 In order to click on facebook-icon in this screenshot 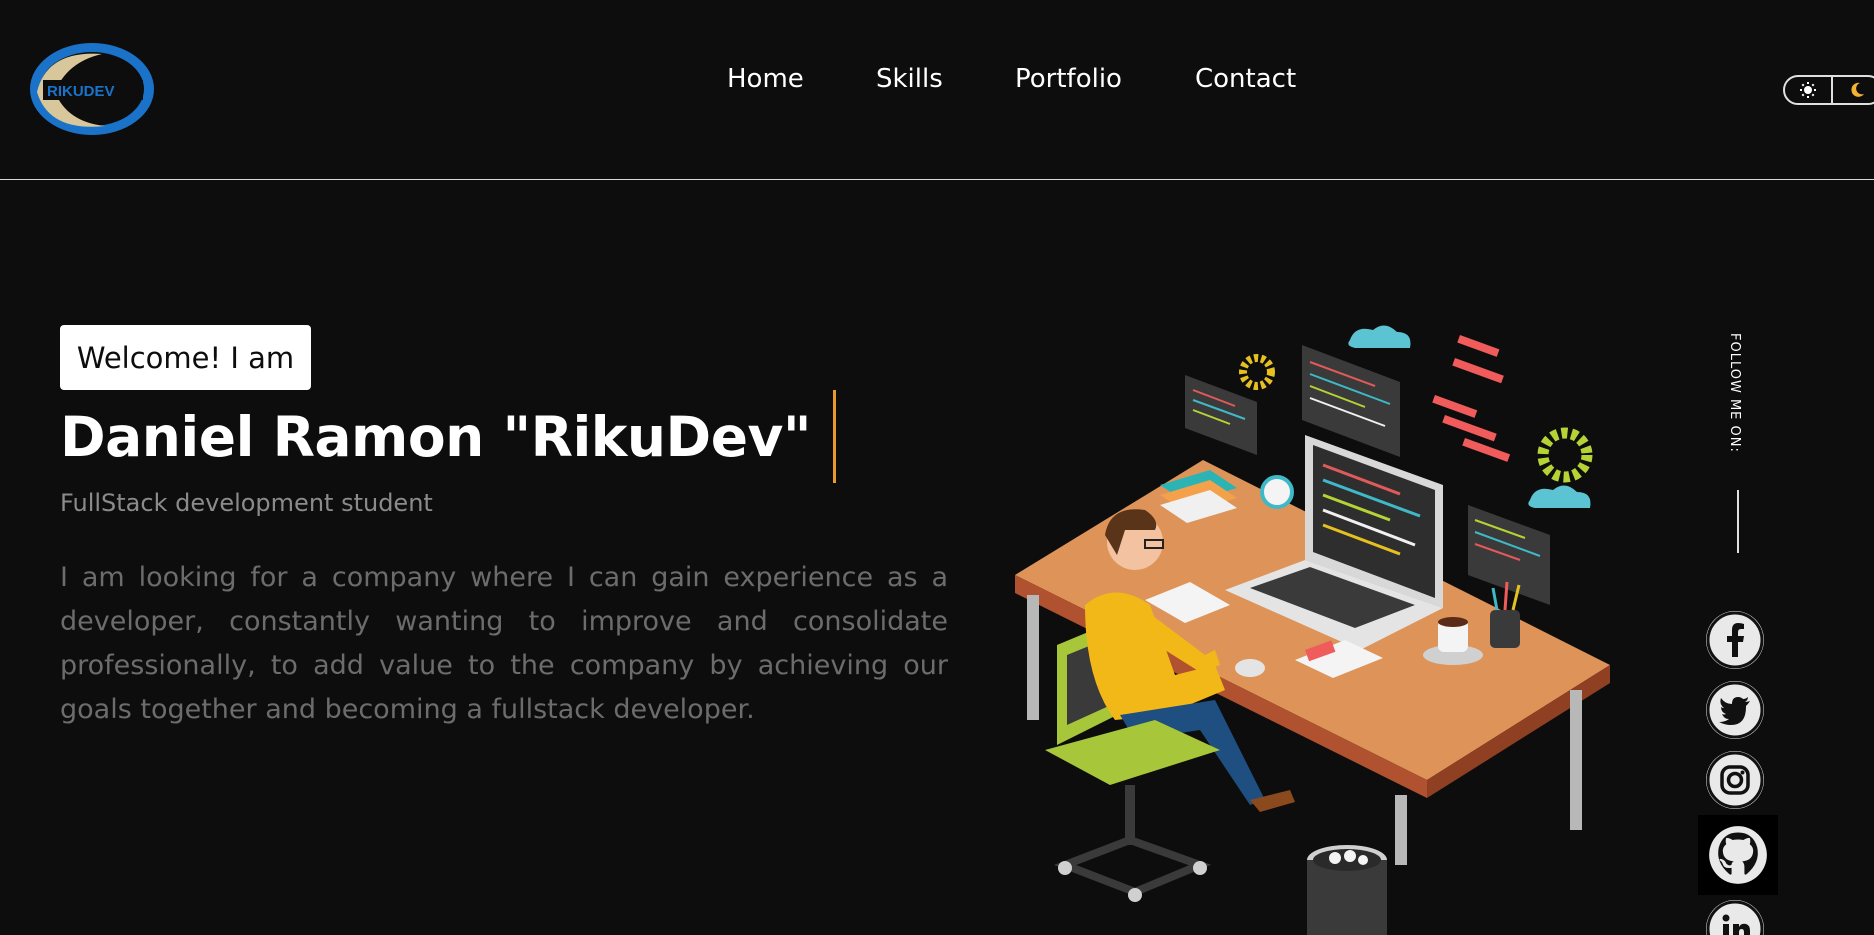, I will do `click(1735, 640)`.